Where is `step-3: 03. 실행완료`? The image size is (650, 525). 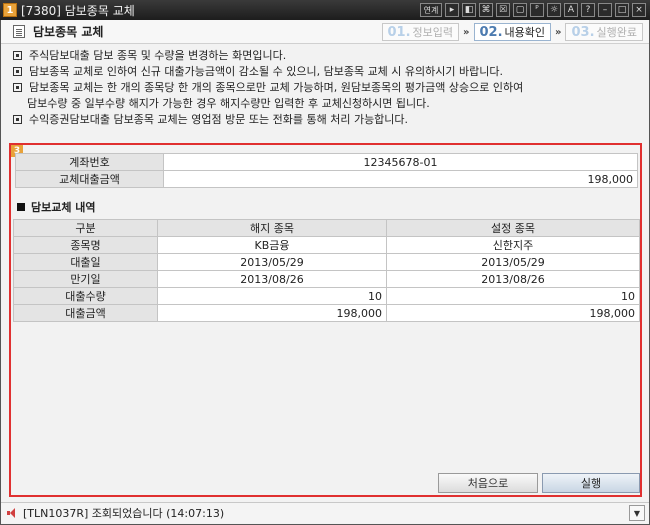 step-3: 03. 실행완료 is located at coordinates (604, 32).